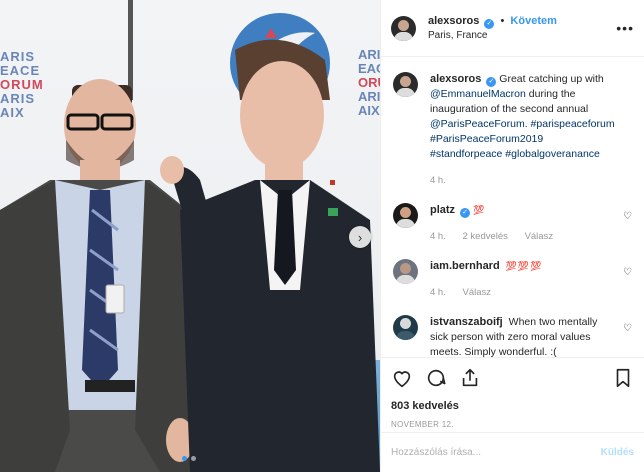 This screenshot has width=644, height=472. Describe the element at coordinates (492, 36) in the screenshot. I see `post-location: Paris, France` at that location.